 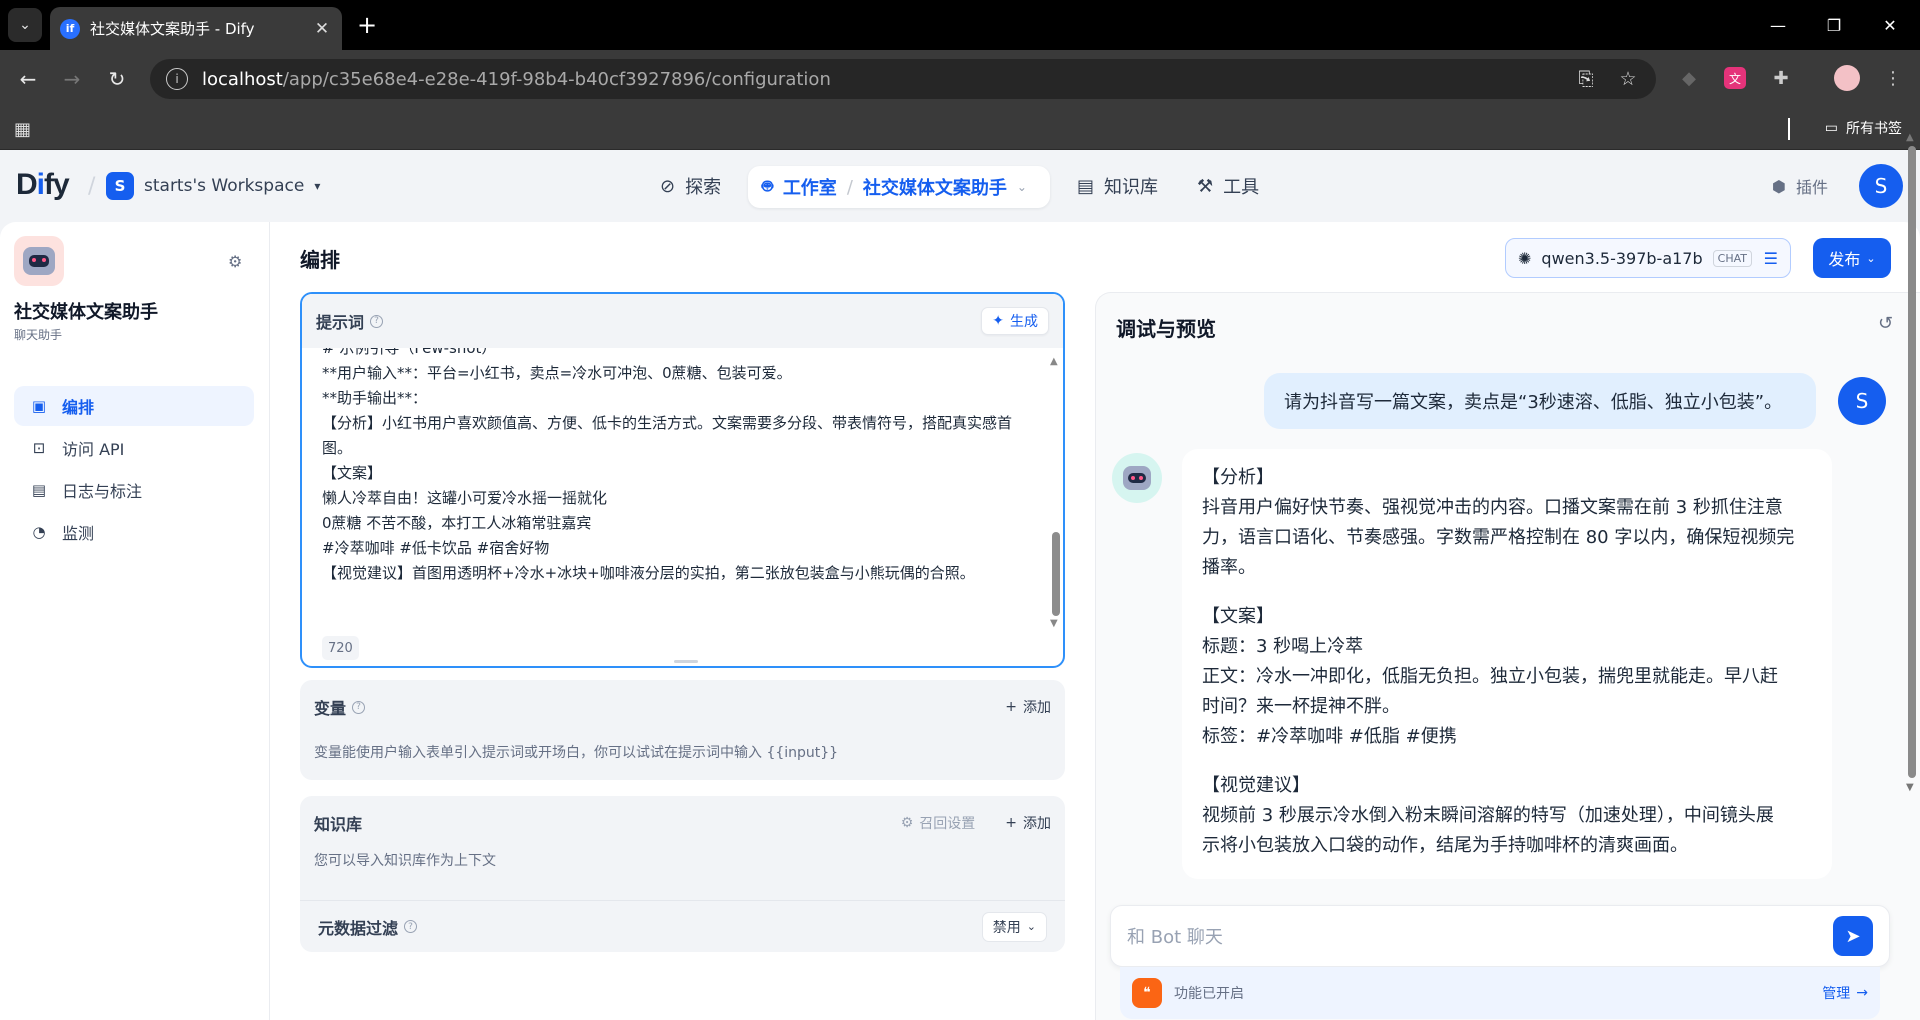 What do you see at coordinates (224, 186) in the screenshot?
I see `workspace-name: starts's Workspace` at bounding box center [224, 186].